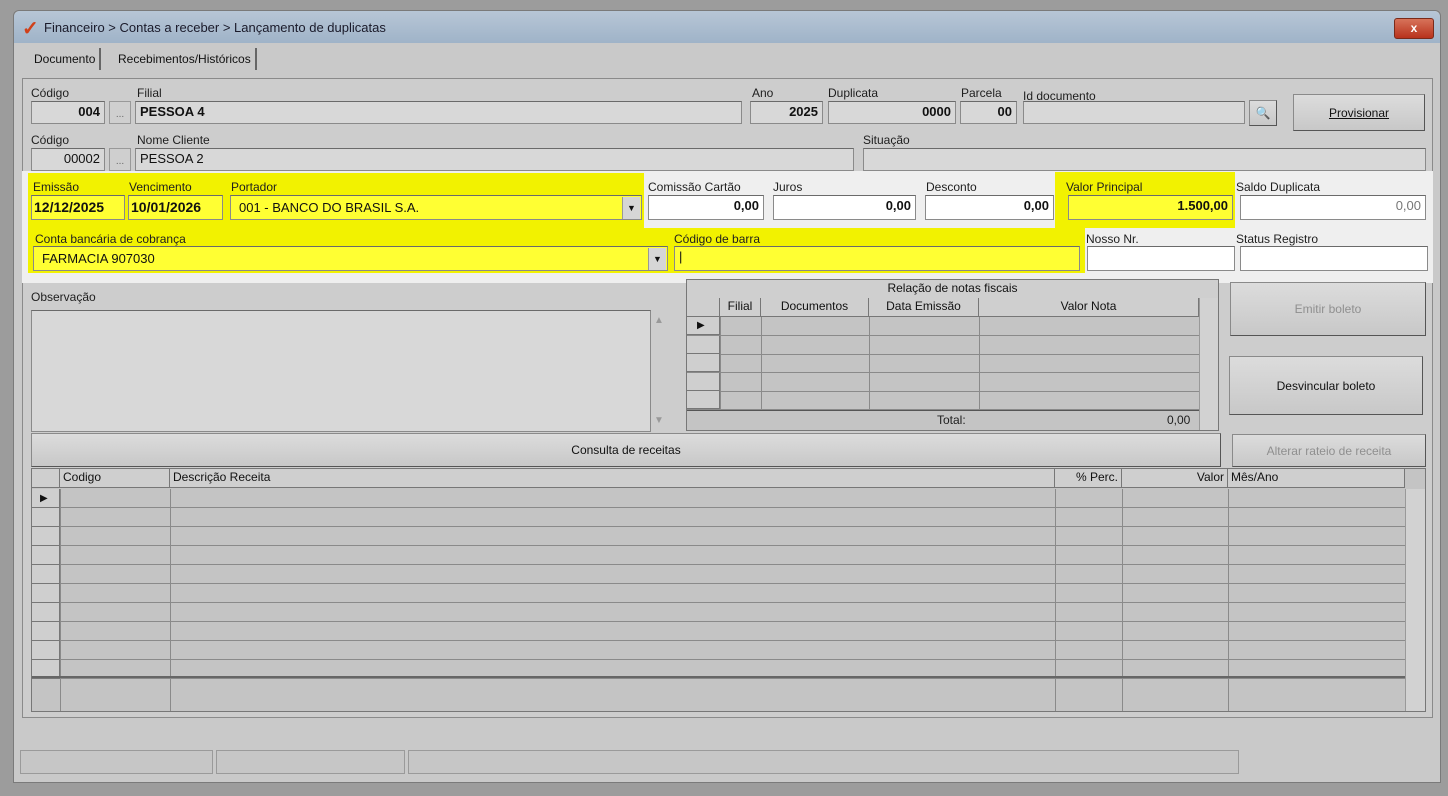 The height and width of the screenshot is (796, 1448). What do you see at coordinates (1329, 450) in the screenshot?
I see `alterar-rateio-button: Alterar rateio de receita` at bounding box center [1329, 450].